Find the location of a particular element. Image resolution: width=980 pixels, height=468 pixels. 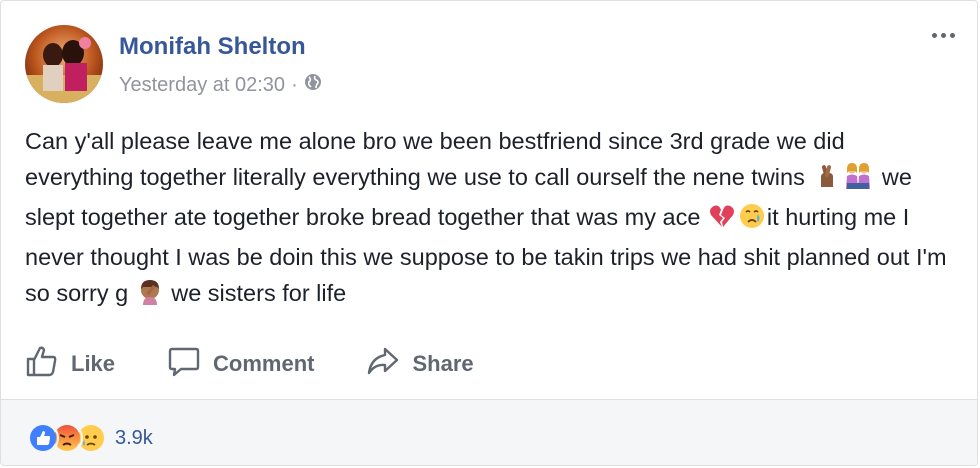

facepalm-emoji is located at coordinates (150, 297).